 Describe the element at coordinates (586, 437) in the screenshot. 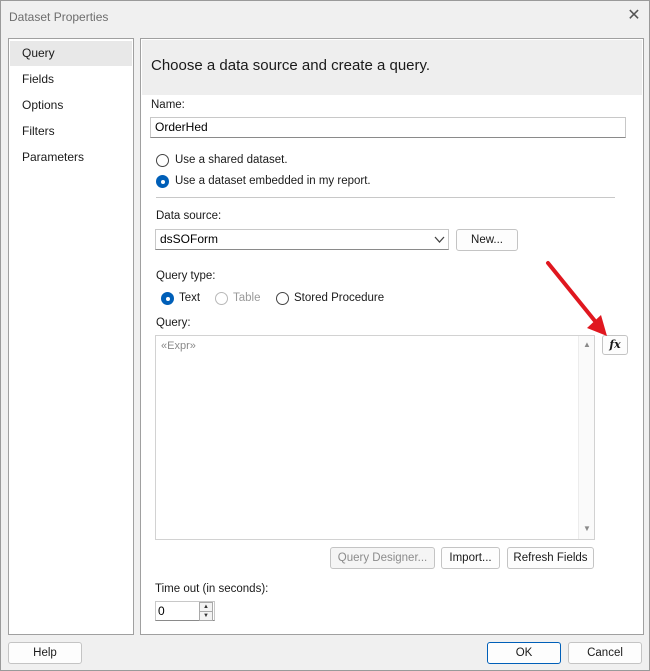

I see `query-scrollbar: ▲ ▼` at that location.